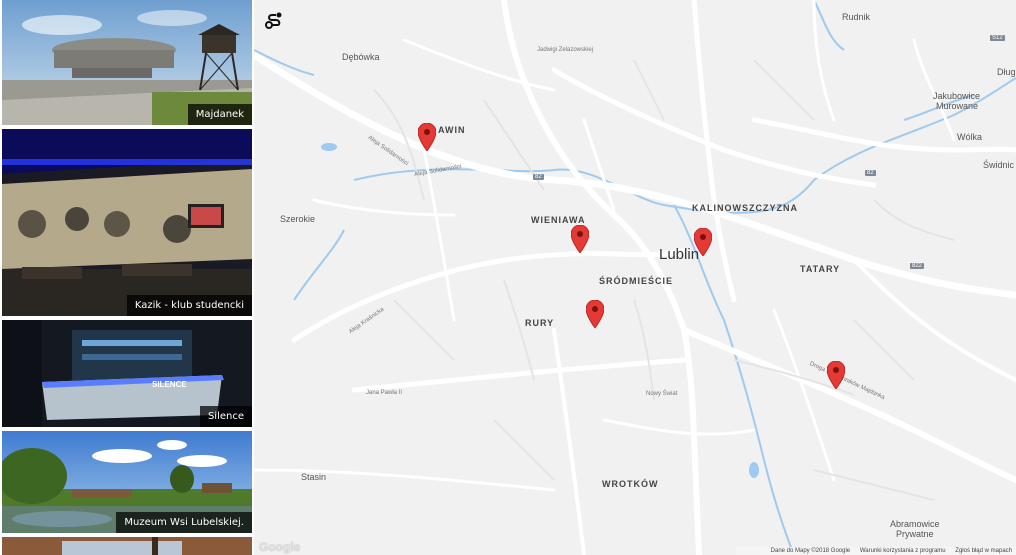 This screenshot has height=555, width=1016. I want to click on partial-photo, so click(127, 546).